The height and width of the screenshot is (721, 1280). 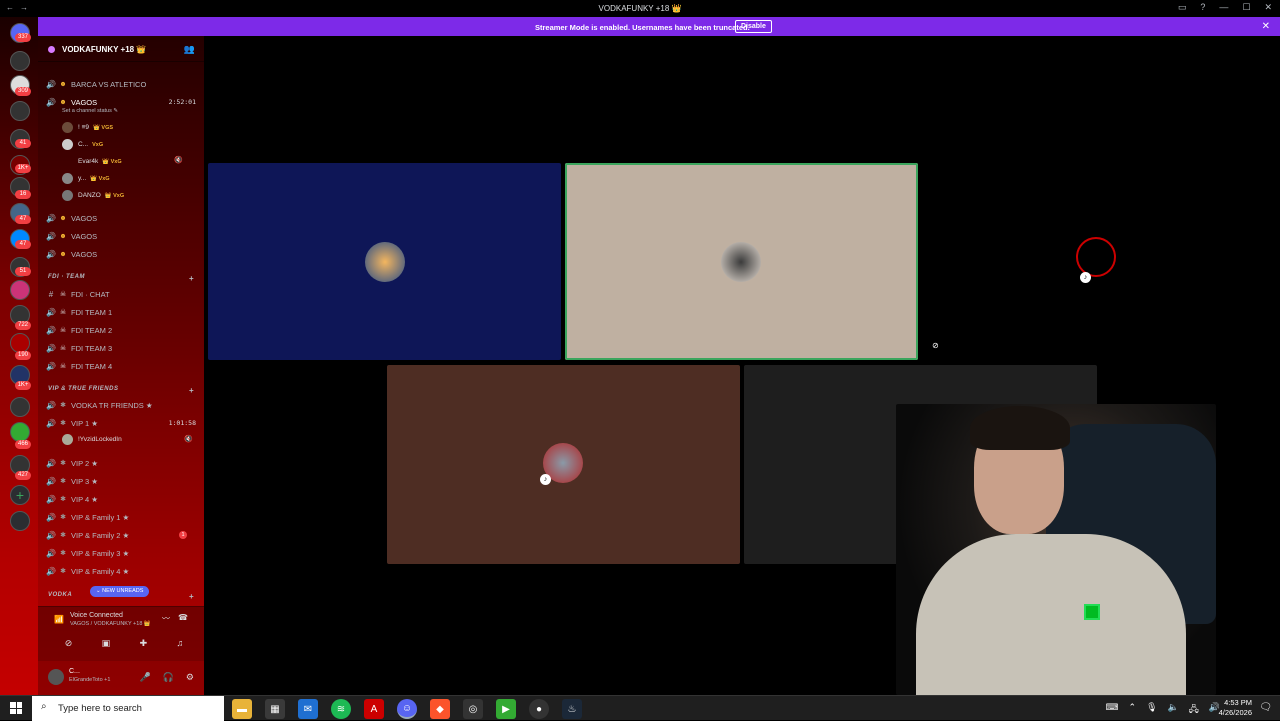 What do you see at coordinates (121, 535) in the screenshot?
I see `voice-channel: 🔊 ✱ VIP & Family 2 ★ 1` at bounding box center [121, 535].